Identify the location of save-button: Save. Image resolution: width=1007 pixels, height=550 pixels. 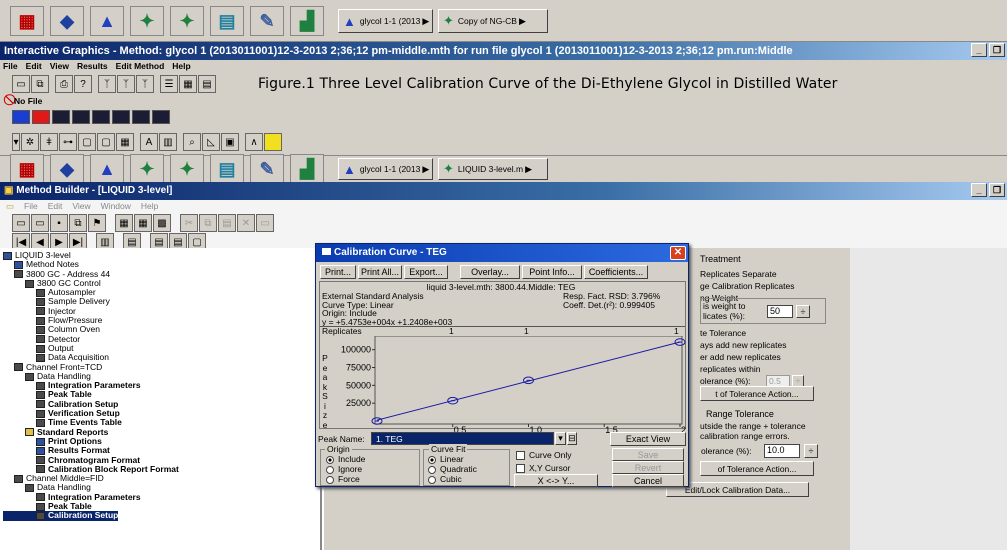
(648, 454).